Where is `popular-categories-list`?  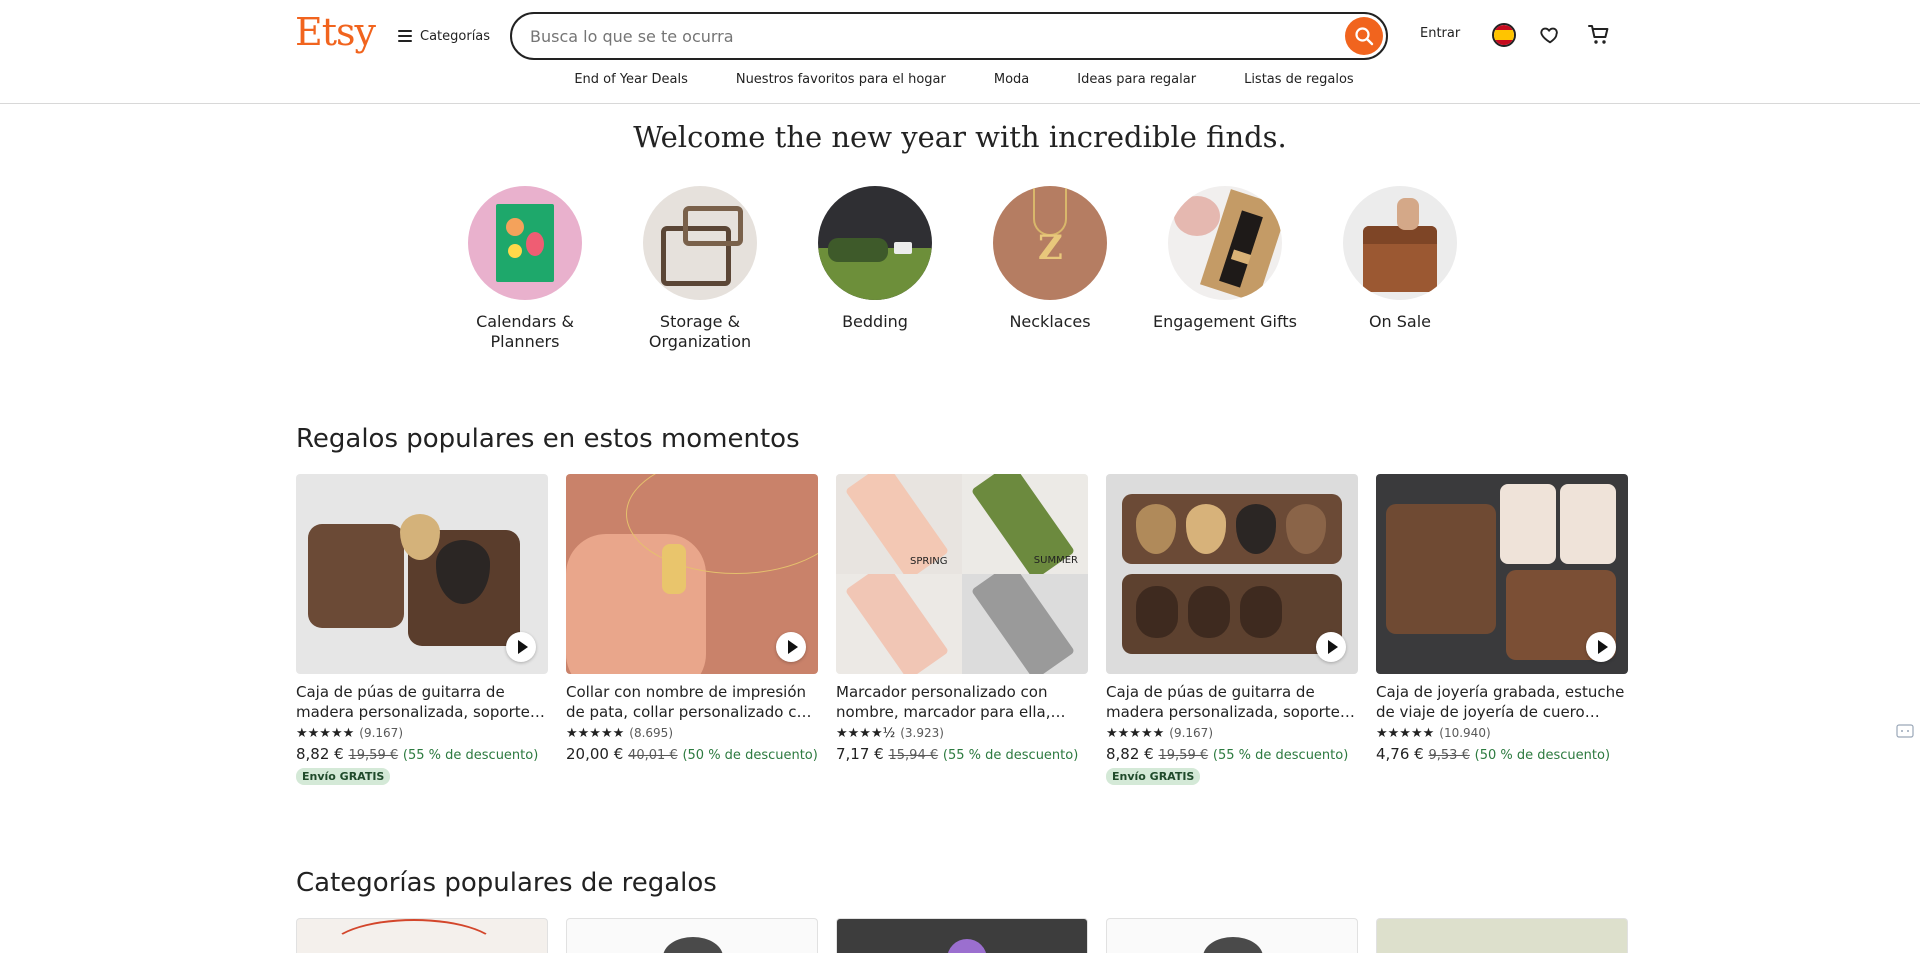 popular-categories-list is located at coordinates (962, 935).